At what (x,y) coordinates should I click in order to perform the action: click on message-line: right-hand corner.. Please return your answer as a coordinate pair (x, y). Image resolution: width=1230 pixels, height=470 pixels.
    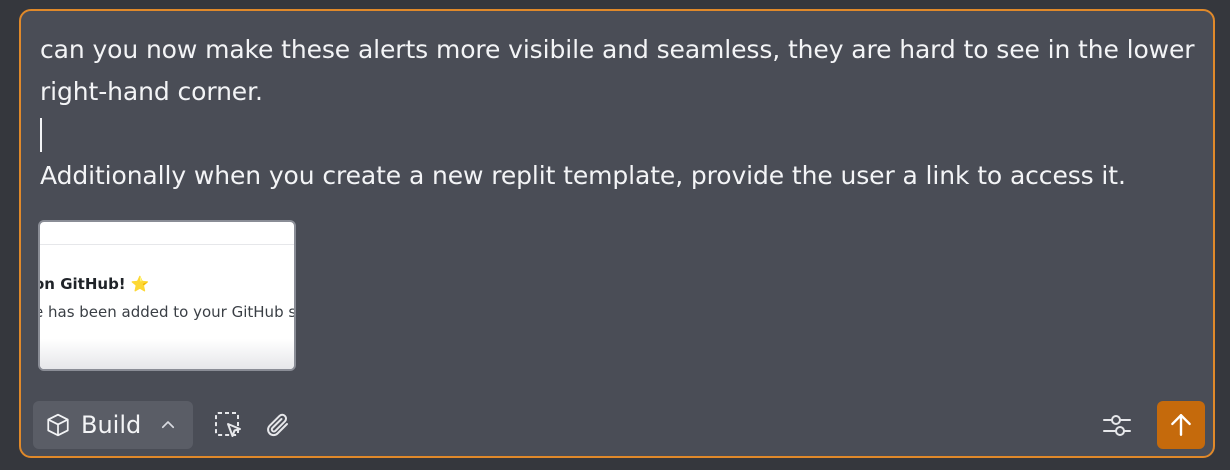
    Looking at the image, I should click on (151, 91).